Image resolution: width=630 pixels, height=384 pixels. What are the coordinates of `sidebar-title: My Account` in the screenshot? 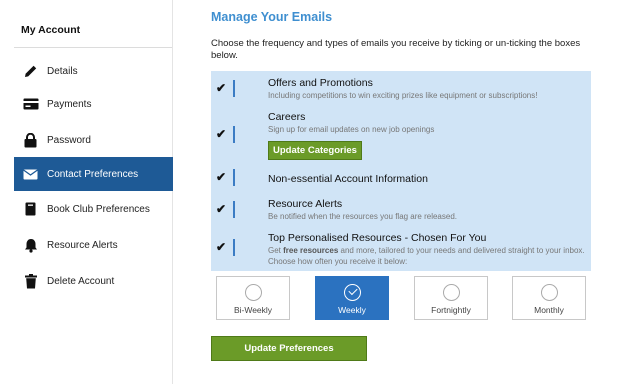 It's located at (51, 30).